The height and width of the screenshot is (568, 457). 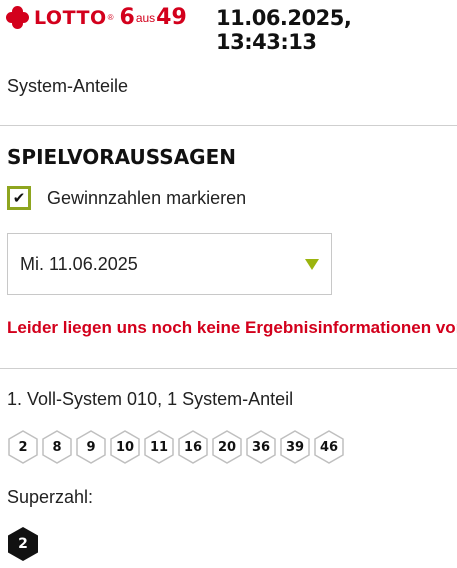 What do you see at coordinates (329, 447) in the screenshot?
I see `lotto-number-ball: 46` at bounding box center [329, 447].